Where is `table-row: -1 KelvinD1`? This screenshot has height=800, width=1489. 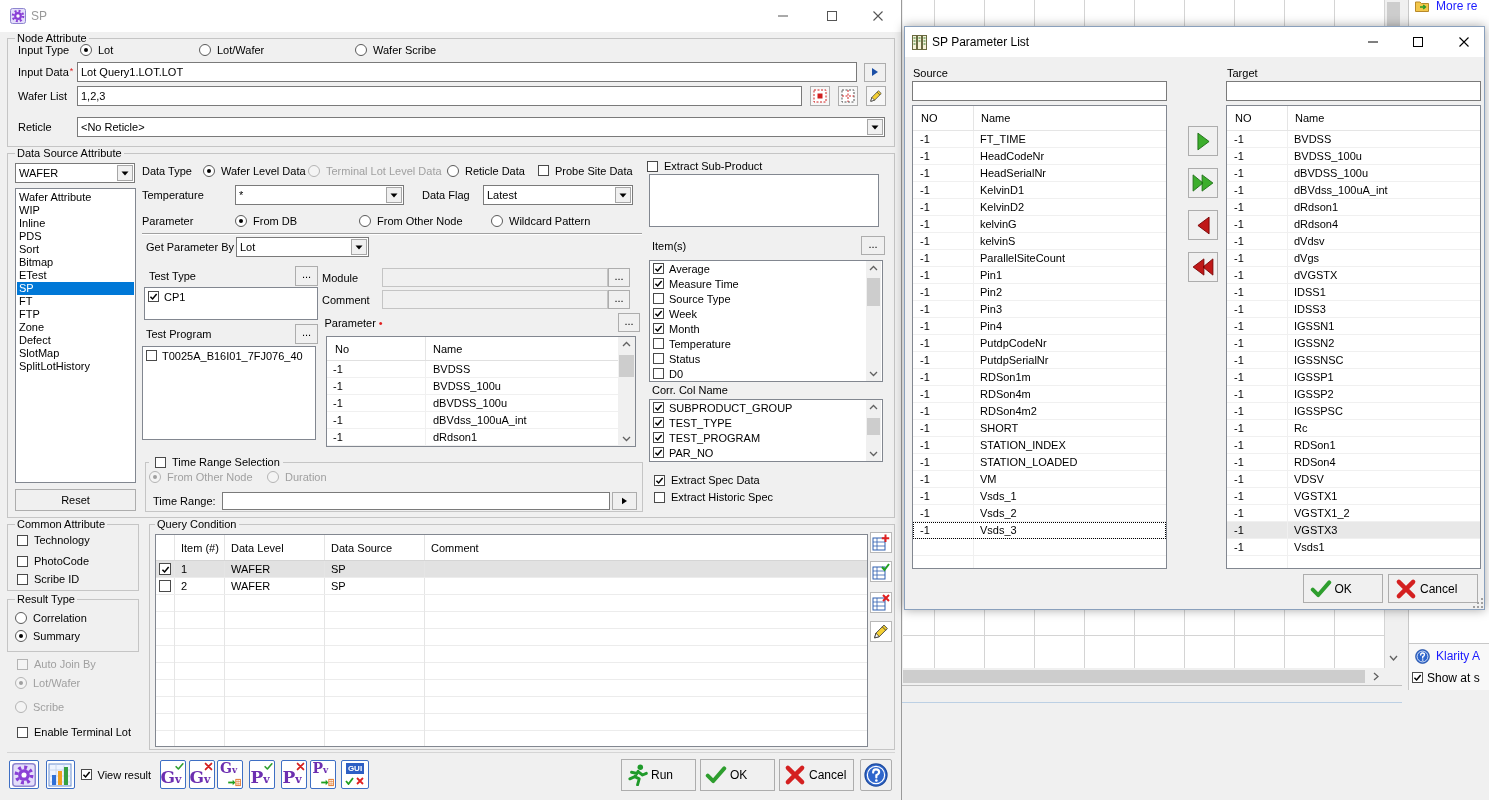
table-row: -1 KelvinD1 is located at coordinates (1039, 190).